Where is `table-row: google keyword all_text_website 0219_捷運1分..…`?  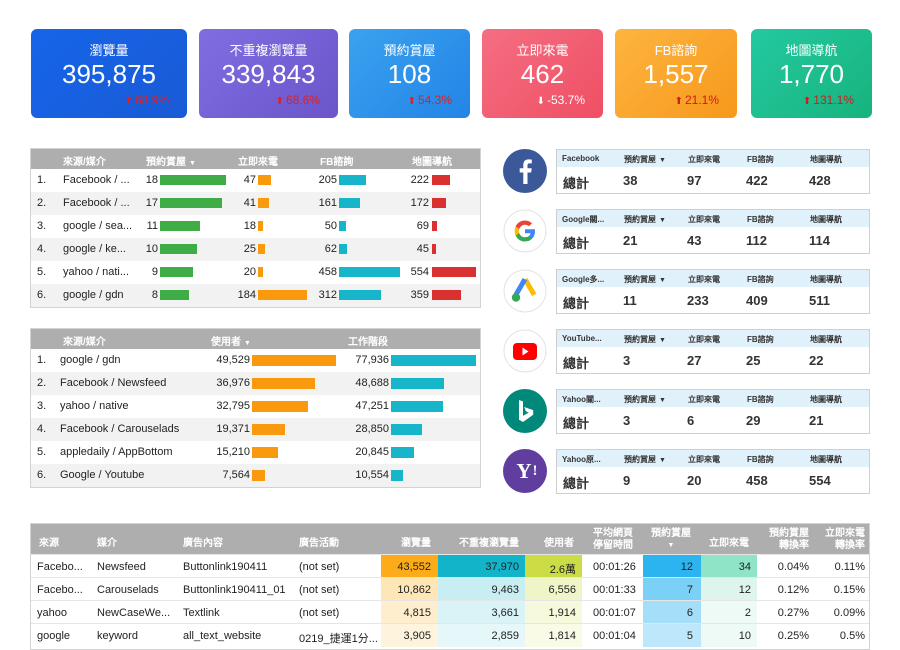
table-row: google keyword all_text_website 0219_捷運1分..… is located at coordinates (450, 635).